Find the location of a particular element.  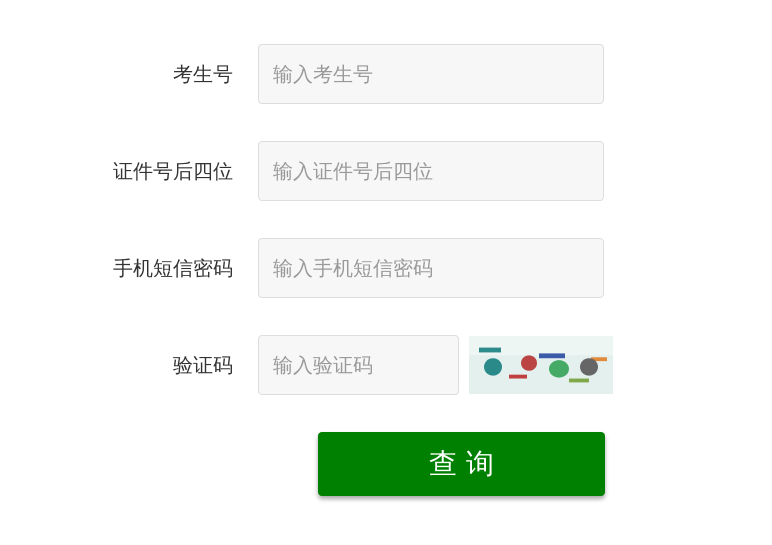

input-field: 输入手机短信密码 is located at coordinates (431, 268).